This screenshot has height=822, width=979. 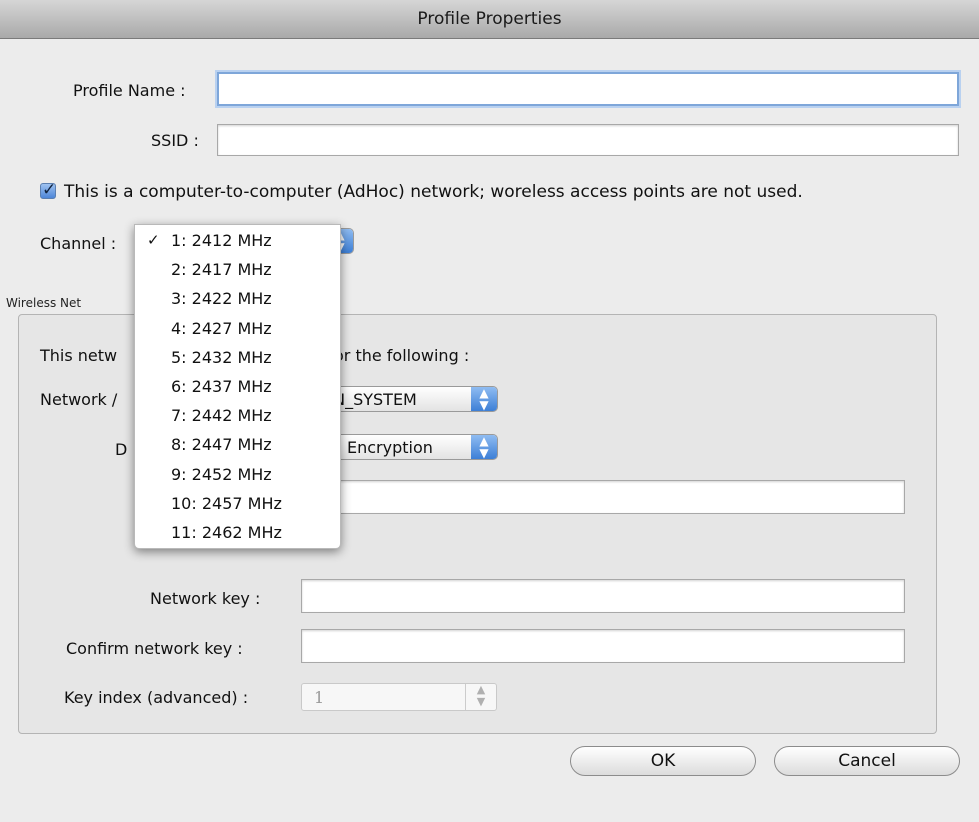 What do you see at coordinates (79, 399) in the screenshot?
I see `network-auth-label: Network /` at bounding box center [79, 399].